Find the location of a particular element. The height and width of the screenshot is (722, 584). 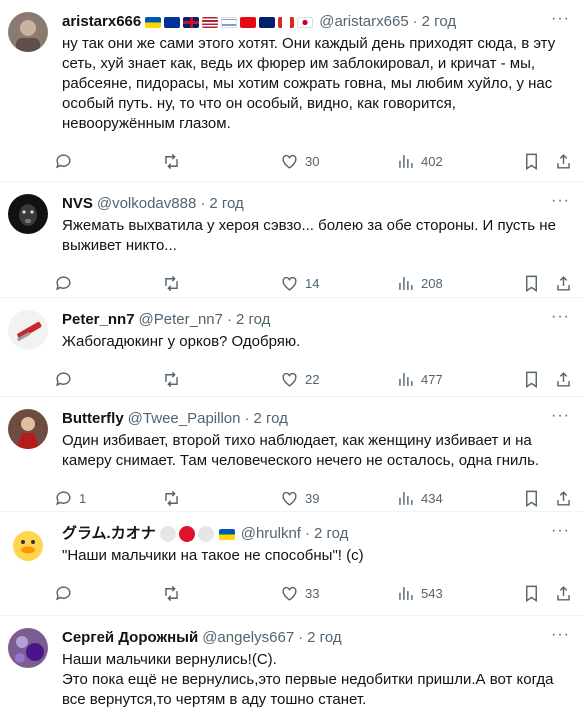

like-button: 39 is located at coordinates (299, 498).